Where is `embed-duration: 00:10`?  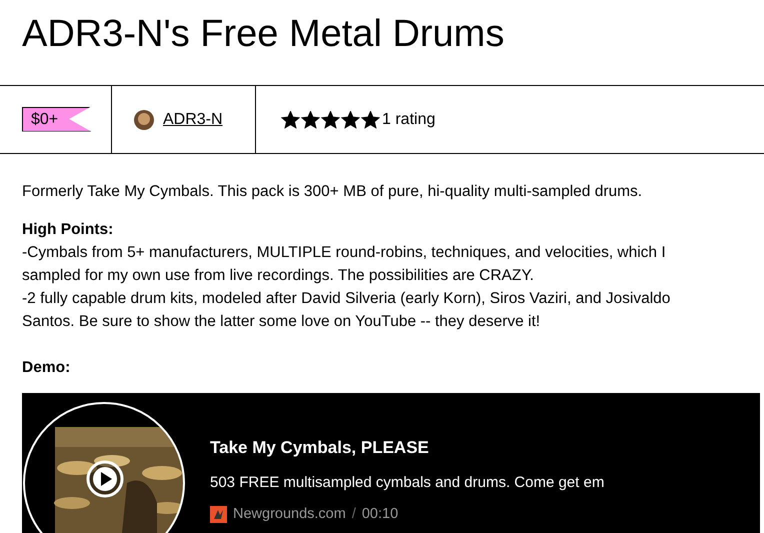 embed-duration: 00:10 is located at coordinates (380, 514).